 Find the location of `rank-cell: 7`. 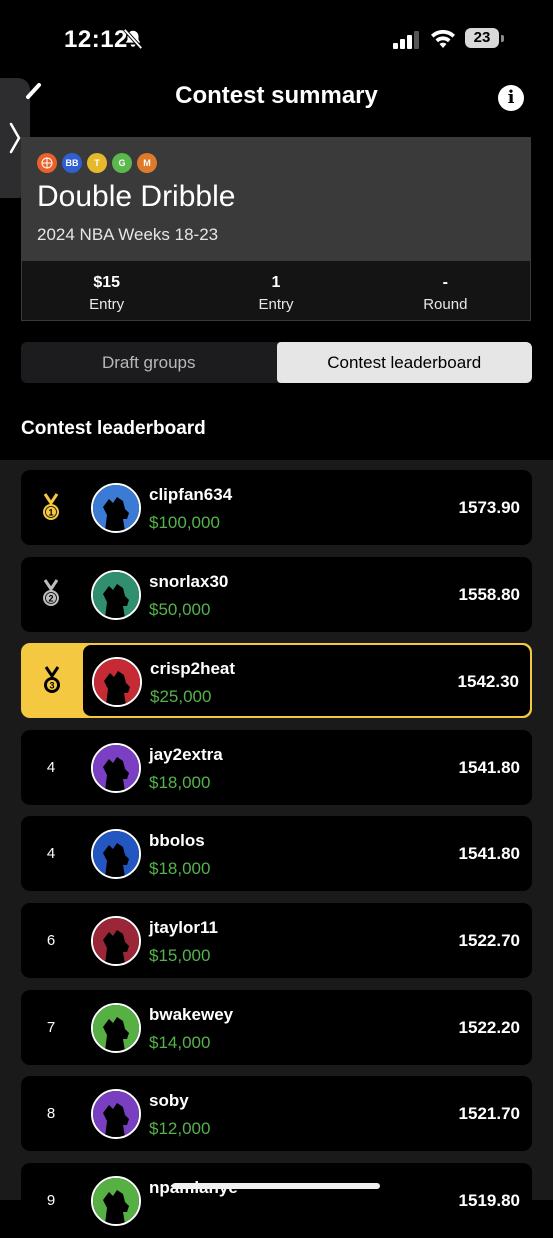

rank-cell: 7 is located at coordinates (51, 1027).